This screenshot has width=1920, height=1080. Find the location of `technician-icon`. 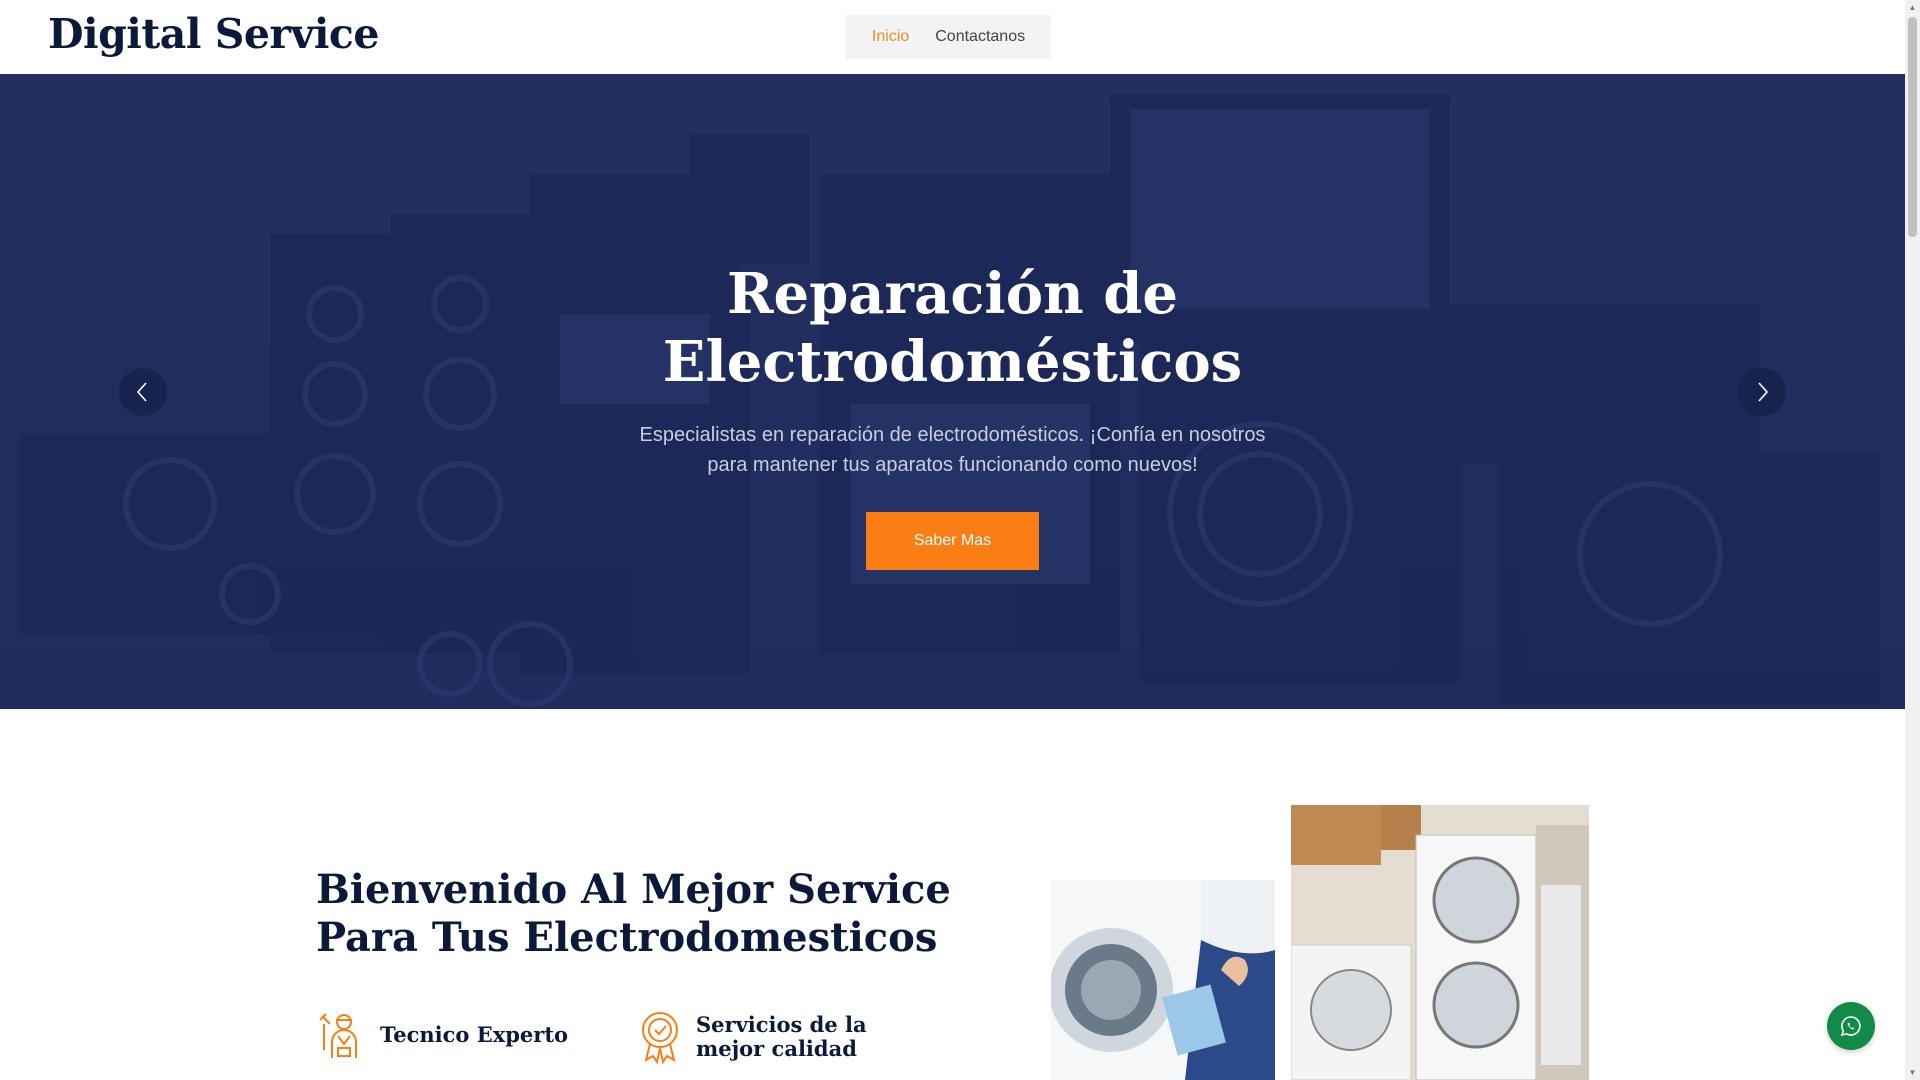

technician-icon is located at coordinates (338, 1035).